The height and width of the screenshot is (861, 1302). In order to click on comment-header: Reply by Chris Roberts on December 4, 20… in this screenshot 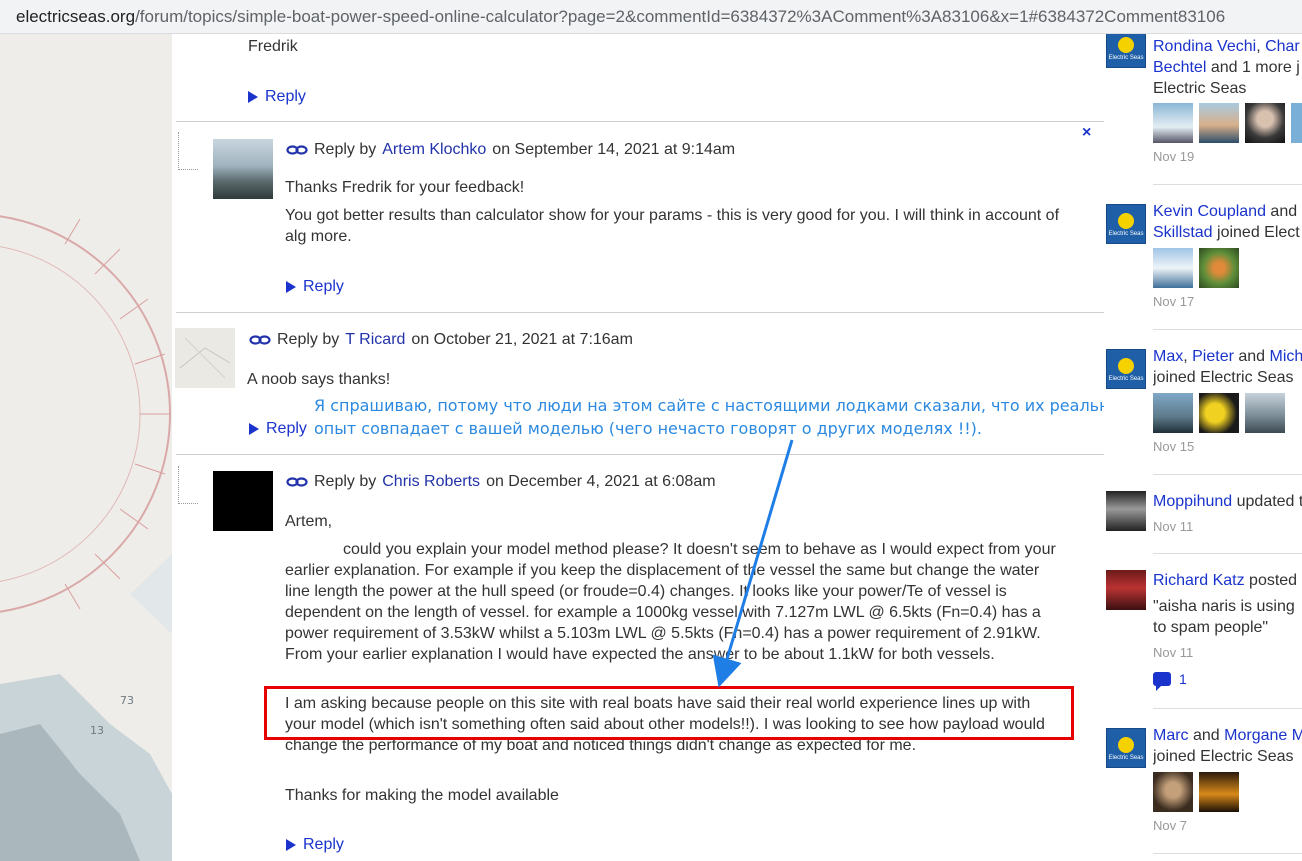, I will do `click(501, 482)`.